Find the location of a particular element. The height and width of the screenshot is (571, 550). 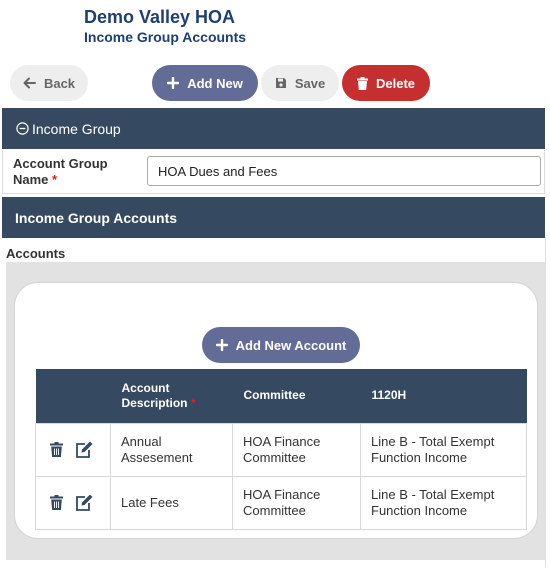

account-group-name-row: Account Group Name * is located at coordinates (273, 172).